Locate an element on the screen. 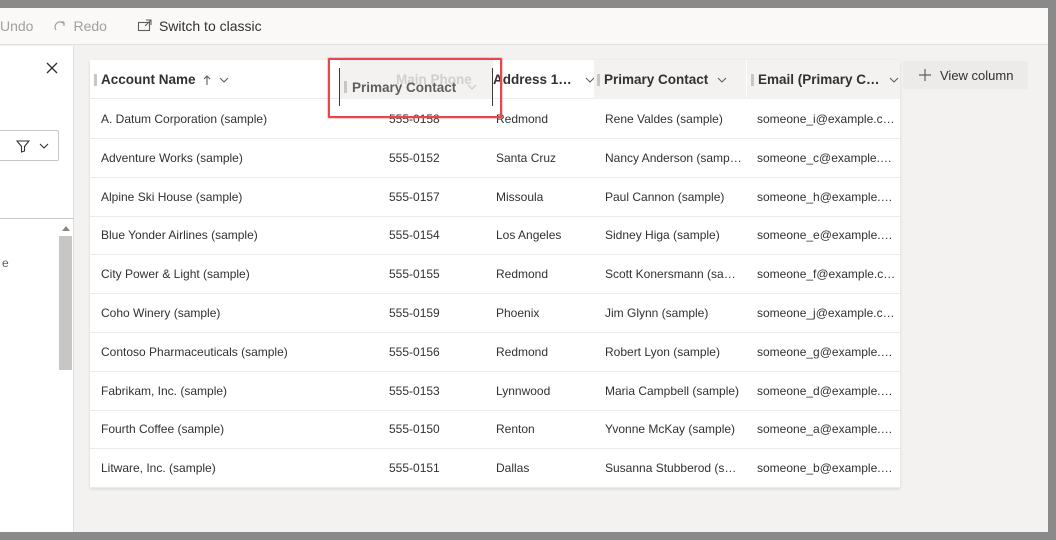 Image resolution: width=1056 pixels, height=540 pixels. cell-account-name: Coho Winery (sample) is located at coordinates (216, 313).